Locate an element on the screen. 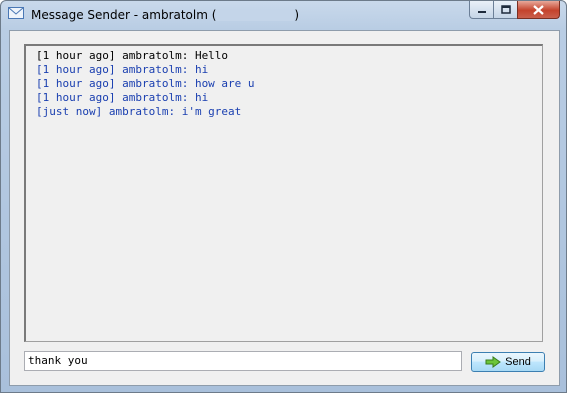 The image size is (567, 393). window-title: Message Sender - ambratolm () is located at coordinates (165, 15).